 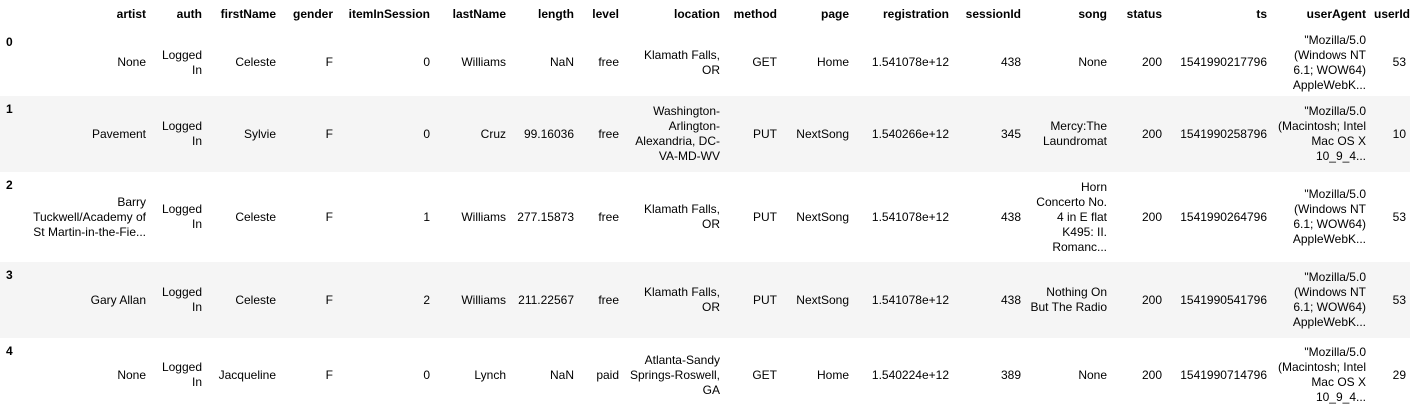 I want to click on column-header-ts: ts, so click(x=1261, y=14).